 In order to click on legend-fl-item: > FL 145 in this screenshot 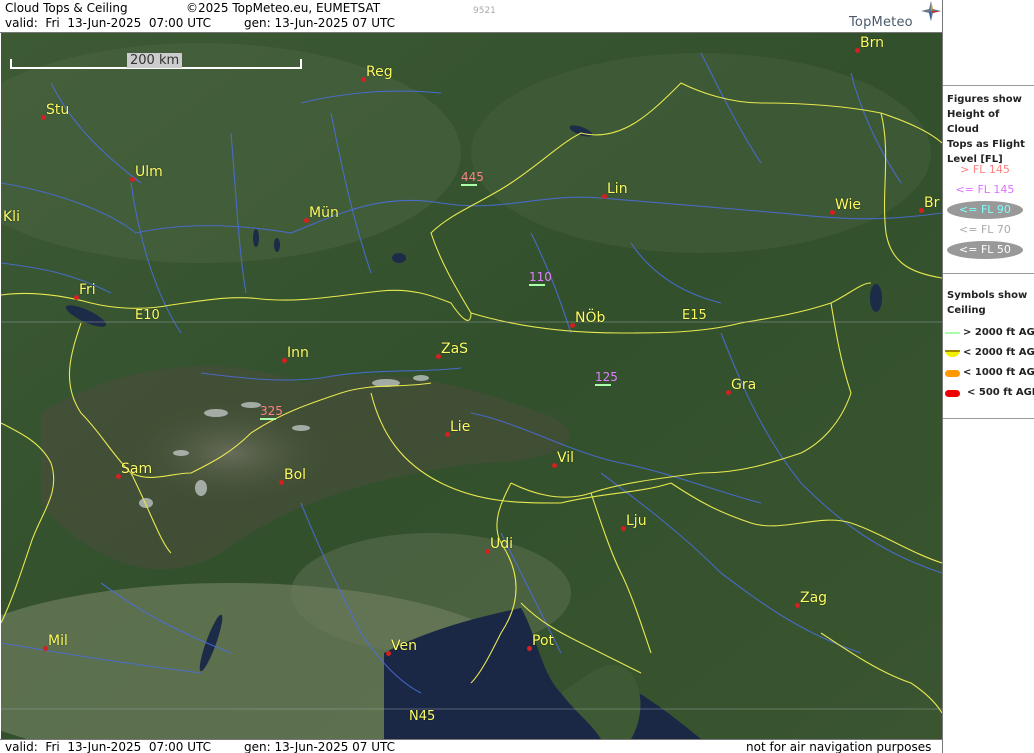, I will do `click(985, 169)`.